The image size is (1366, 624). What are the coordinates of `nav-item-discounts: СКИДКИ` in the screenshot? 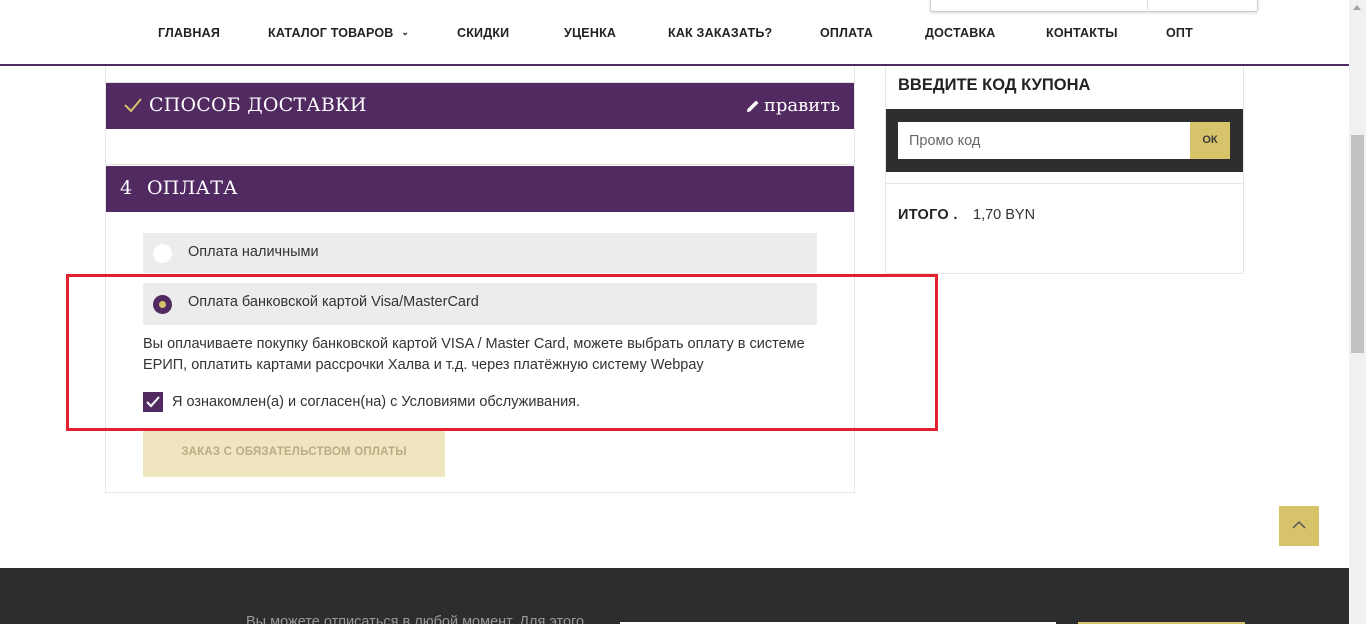 It's located at (483, 33).